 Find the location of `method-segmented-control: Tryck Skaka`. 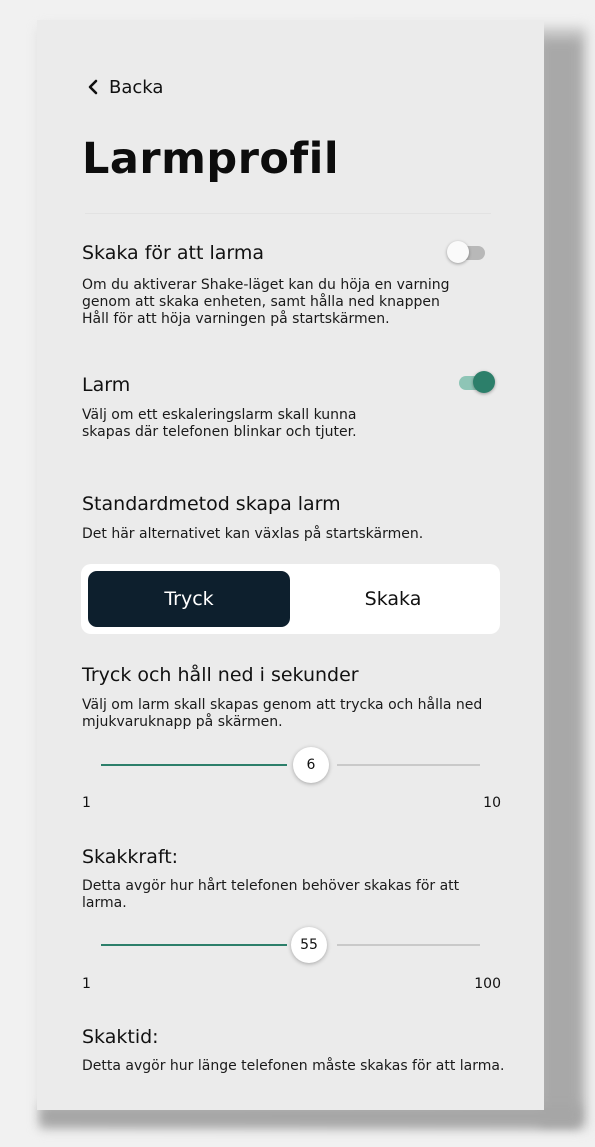

method-segmented-control: Tryck Skaka is located at coordinates (290, 599).